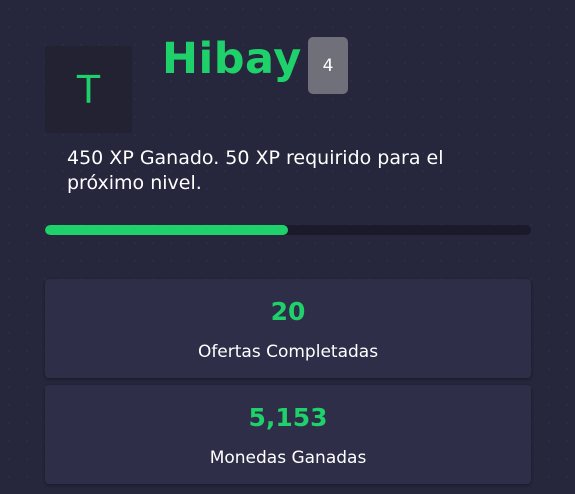 This screenshot has width=575, height=494. Describe the element at coordinates (166, 230) in the screenshot. I see `xp-progress-fill` at that location.